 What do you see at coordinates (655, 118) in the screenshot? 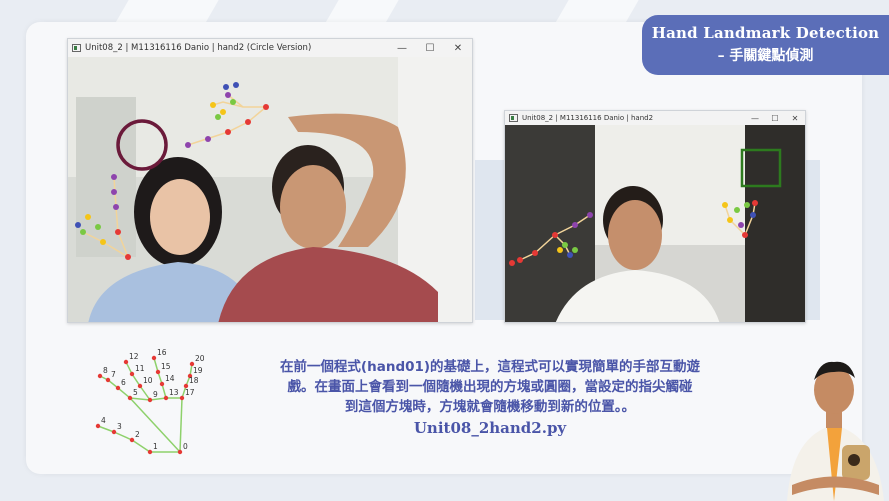
I see `window-titlebar: Unit08_2 | M11316116 Danio | hand2 — ☐ ✕` at bounding box center [655, 118].